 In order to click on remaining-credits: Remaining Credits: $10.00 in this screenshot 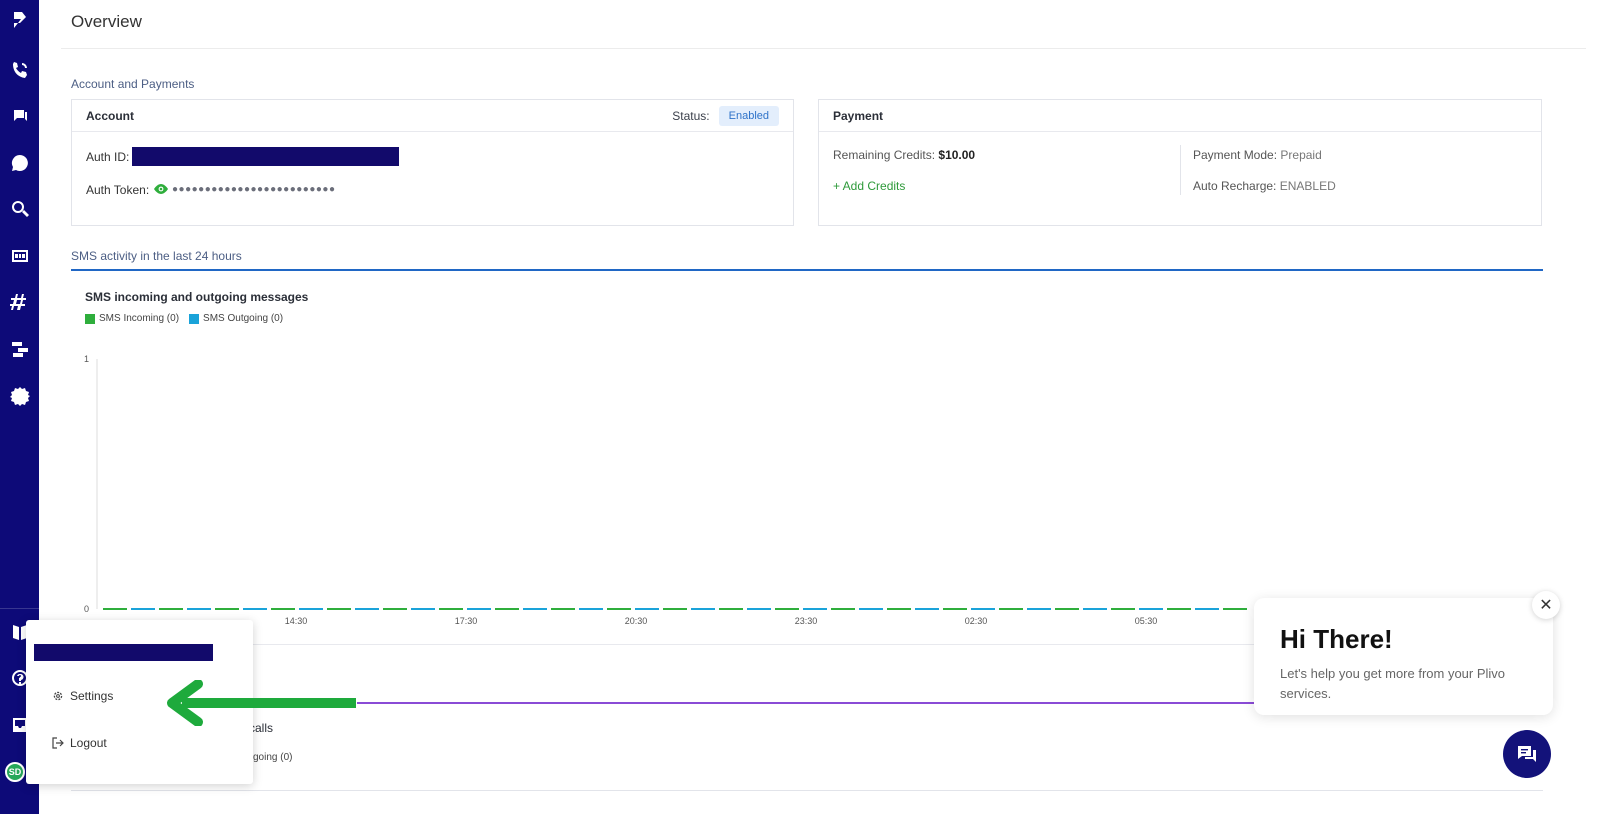, I will do `click(904, 155)`.